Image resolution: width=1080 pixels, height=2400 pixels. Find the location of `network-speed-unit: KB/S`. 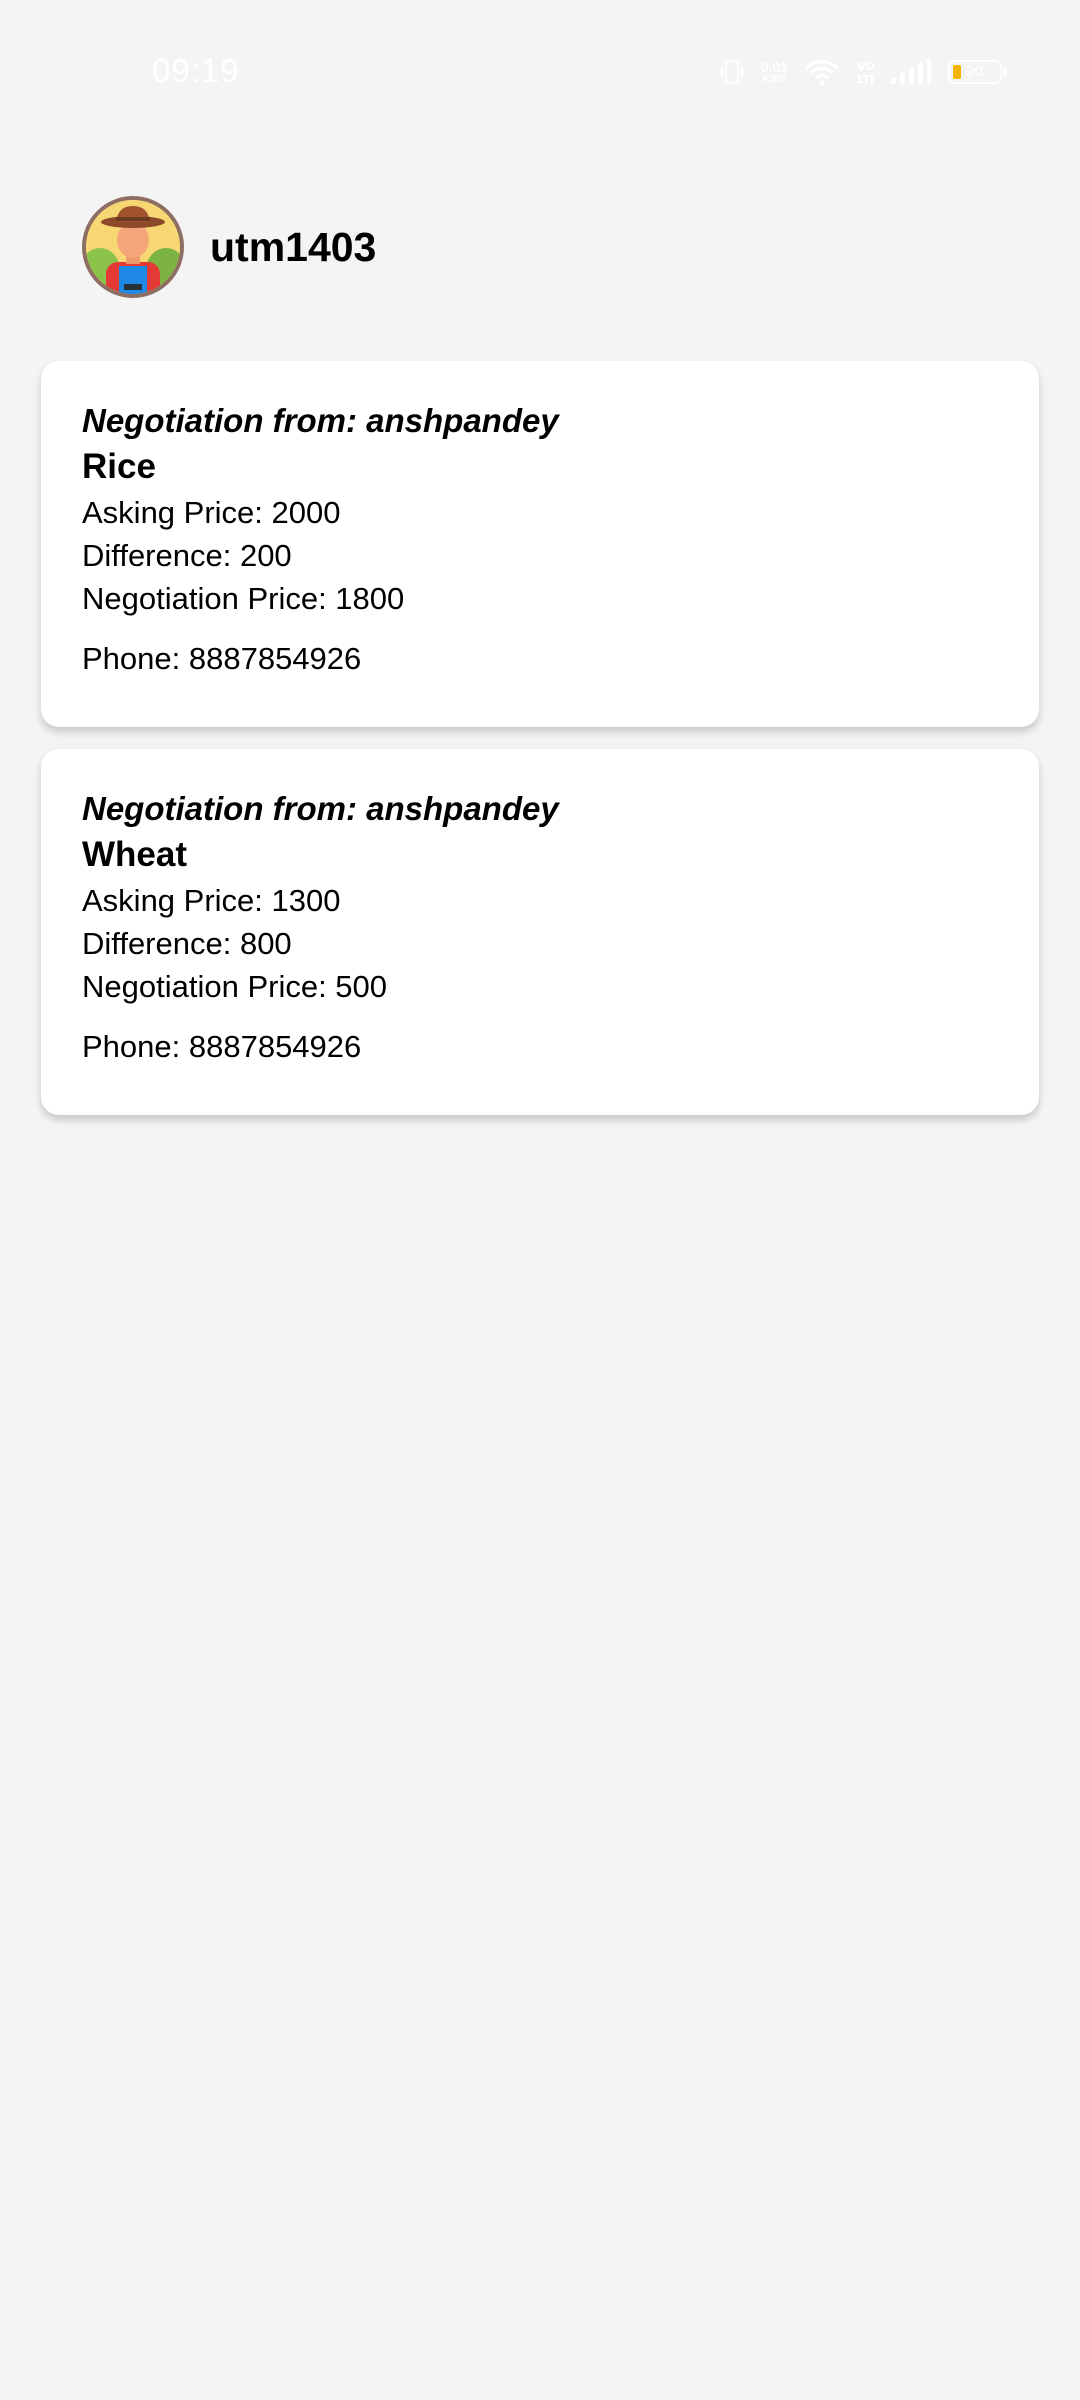

network-speed-unit: KB/S is located at coordinates (774, 79).